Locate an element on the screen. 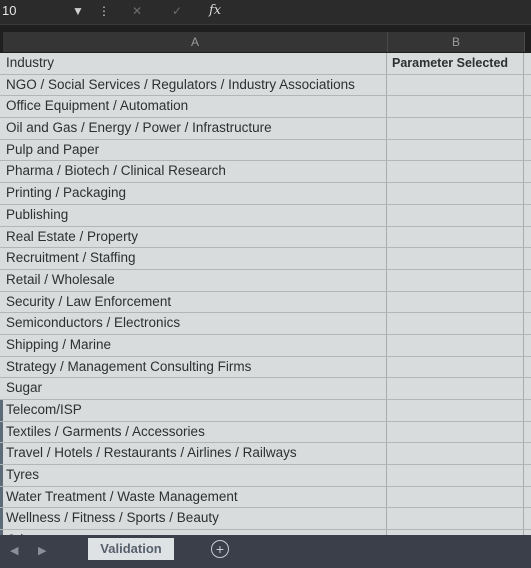 This screenshot has width=531, height=568. industry-cell: Printing / Packaging is located at coordinates (195, 193).